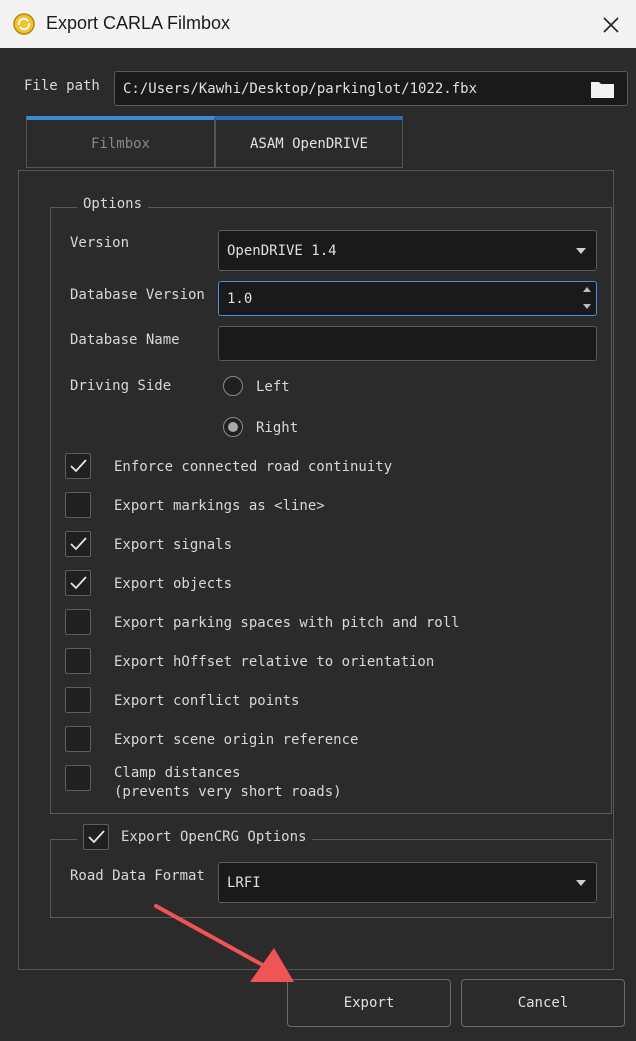  Describe the element at coordinates (611, 25) in the screenshot. I see `close-icon` at that location.